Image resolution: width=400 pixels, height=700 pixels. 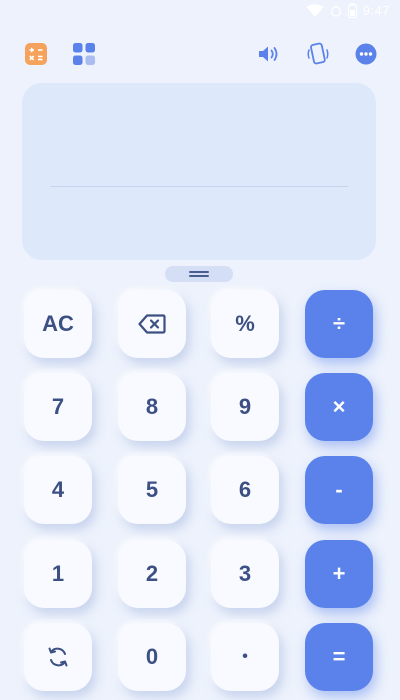 What do you see at coordinates (152, 657) in the screenshot?
I see `digit-0-button: 0` at bounding box center [152, 657].